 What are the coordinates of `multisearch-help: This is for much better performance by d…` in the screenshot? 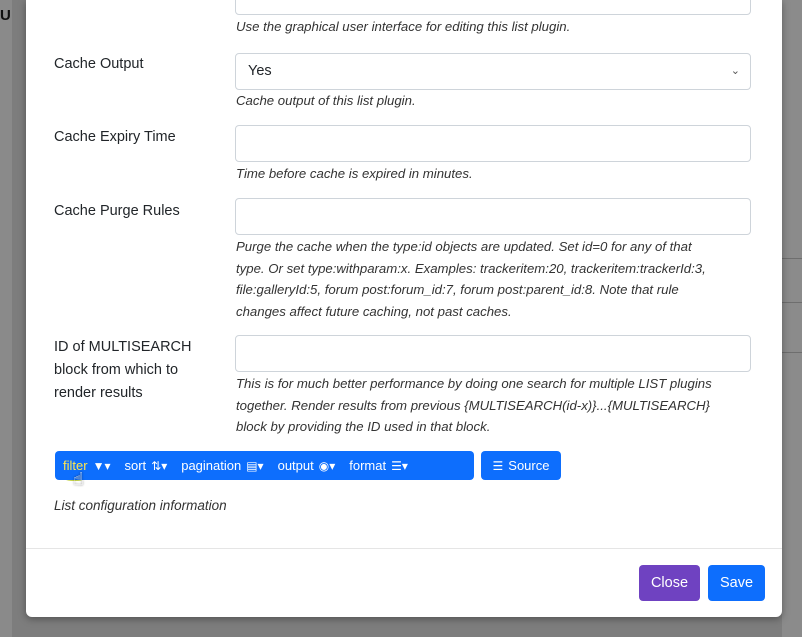 It's located at (496, 405).